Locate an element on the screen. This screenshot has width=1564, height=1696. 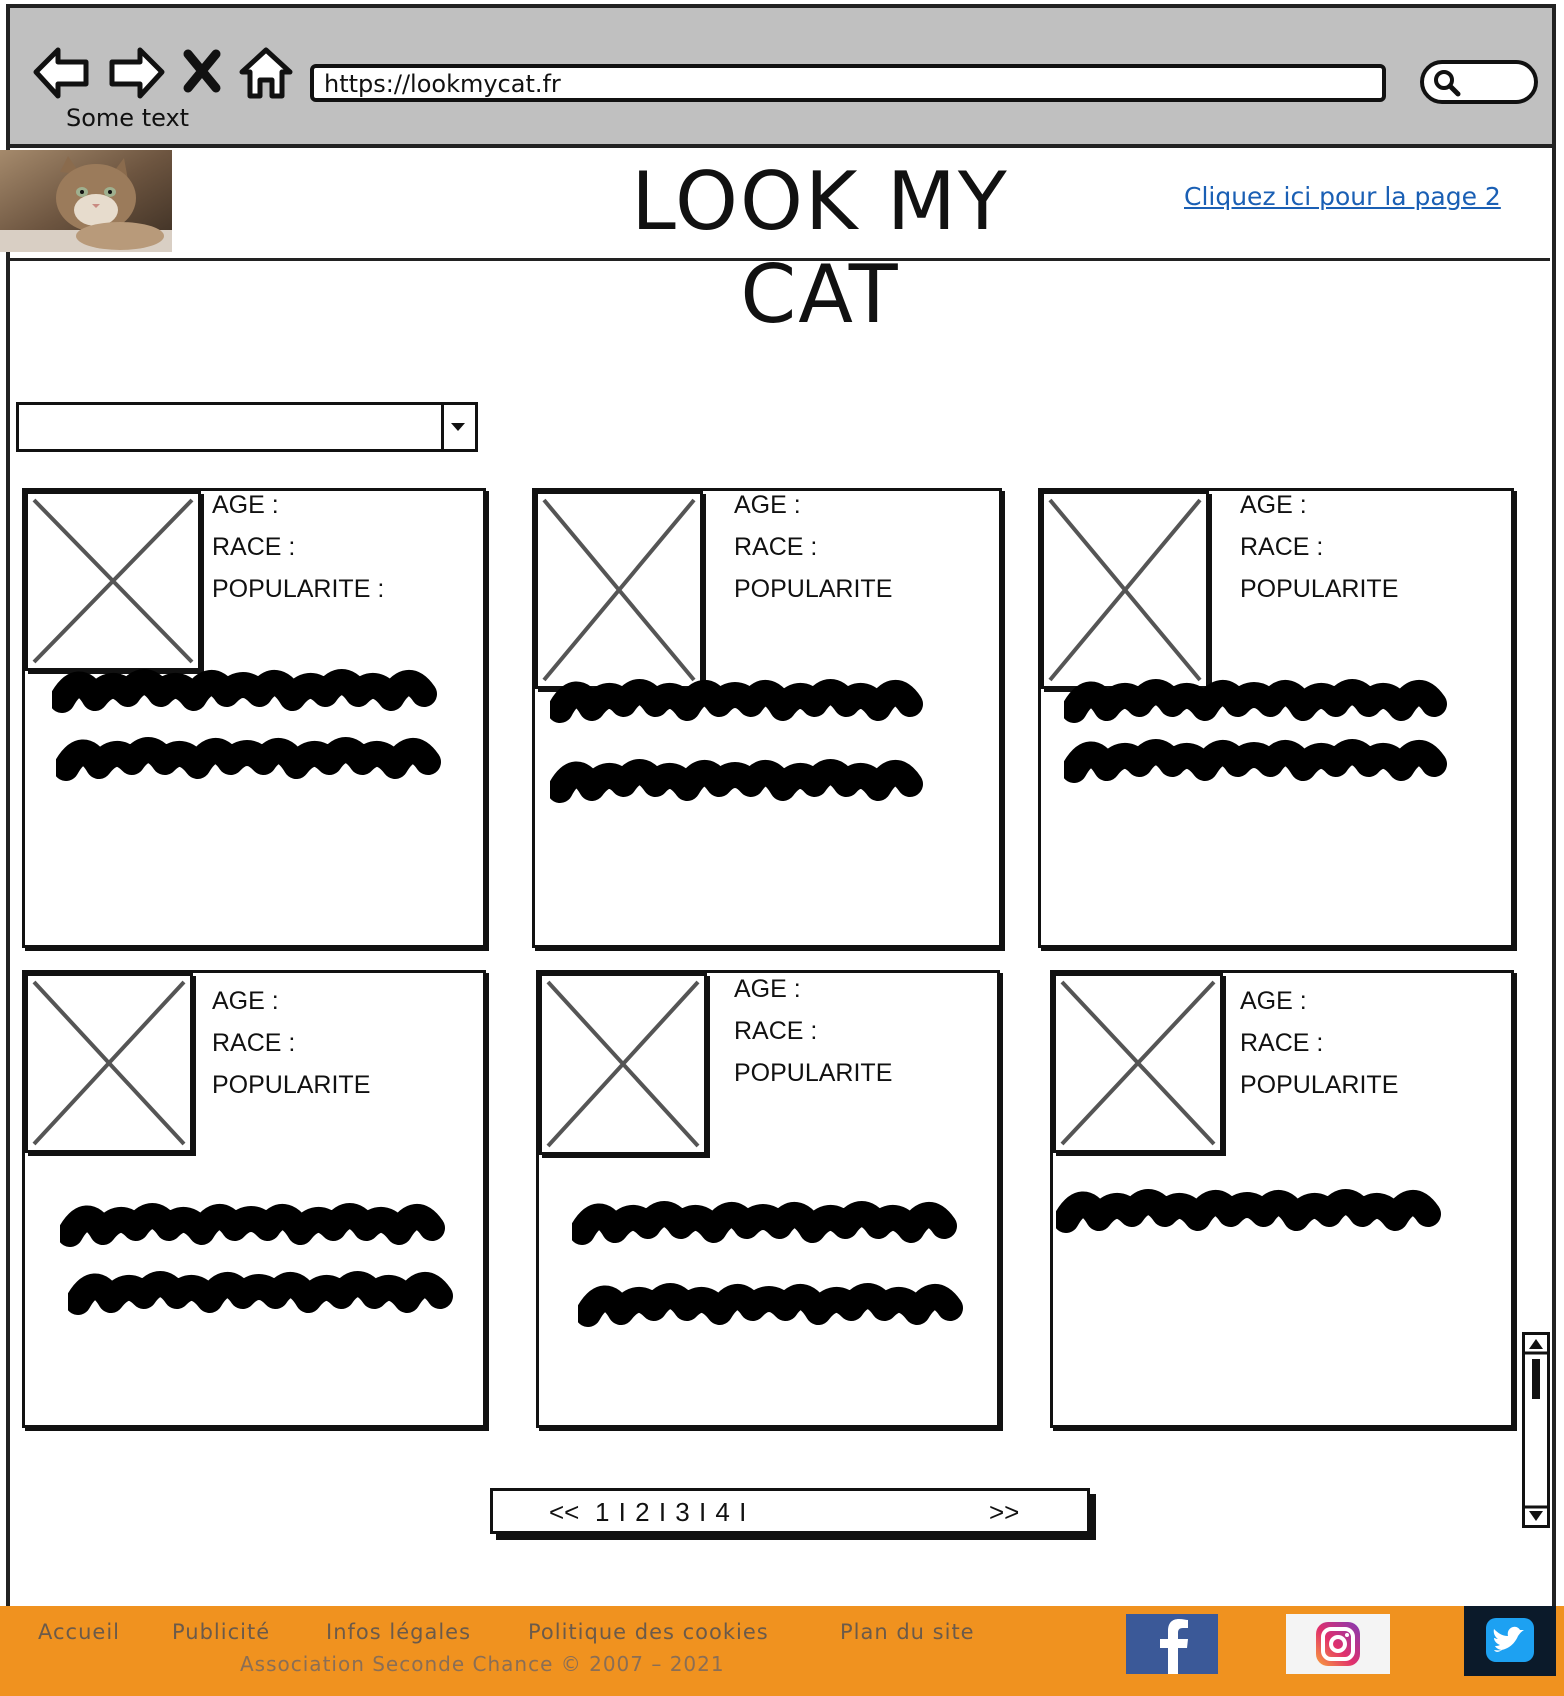
copyright: Association Seconde Chance © 2007 – 2021 is located at coordinates (482, 1664).